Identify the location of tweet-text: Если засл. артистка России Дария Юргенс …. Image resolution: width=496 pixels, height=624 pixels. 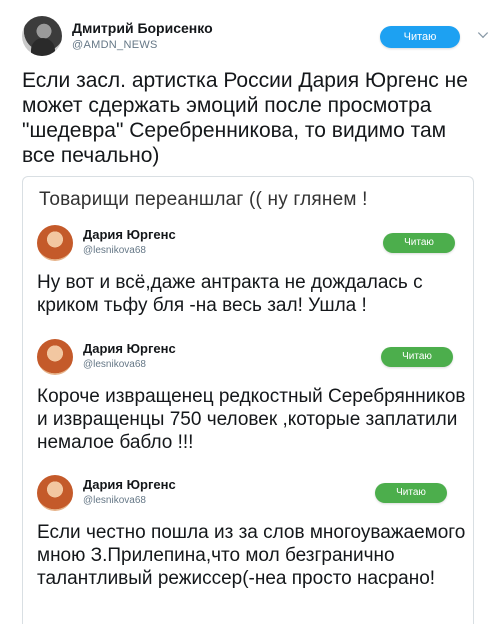
(245, 118).